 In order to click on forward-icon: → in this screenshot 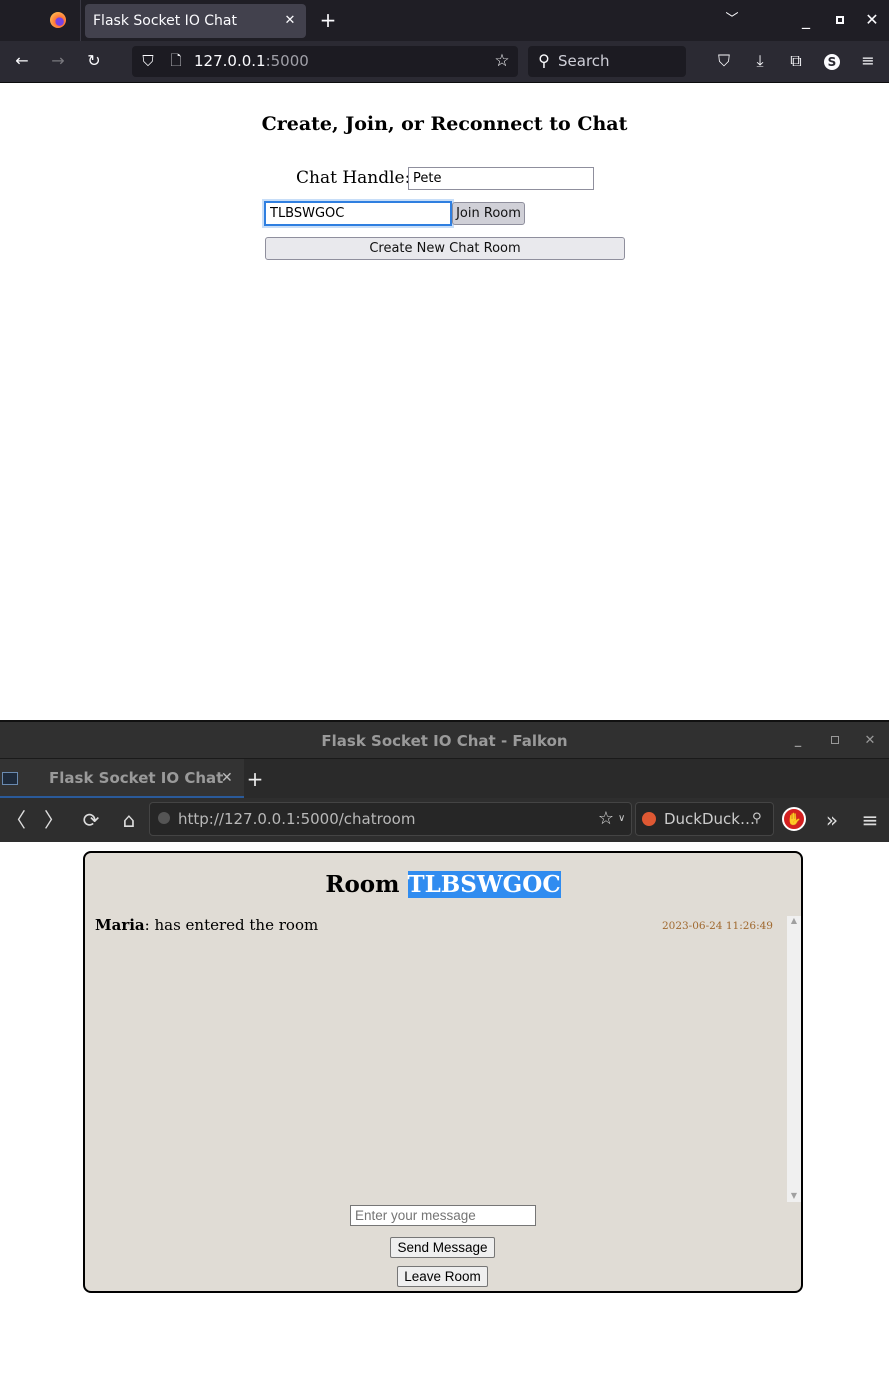, I will do `click(58, 61)`.